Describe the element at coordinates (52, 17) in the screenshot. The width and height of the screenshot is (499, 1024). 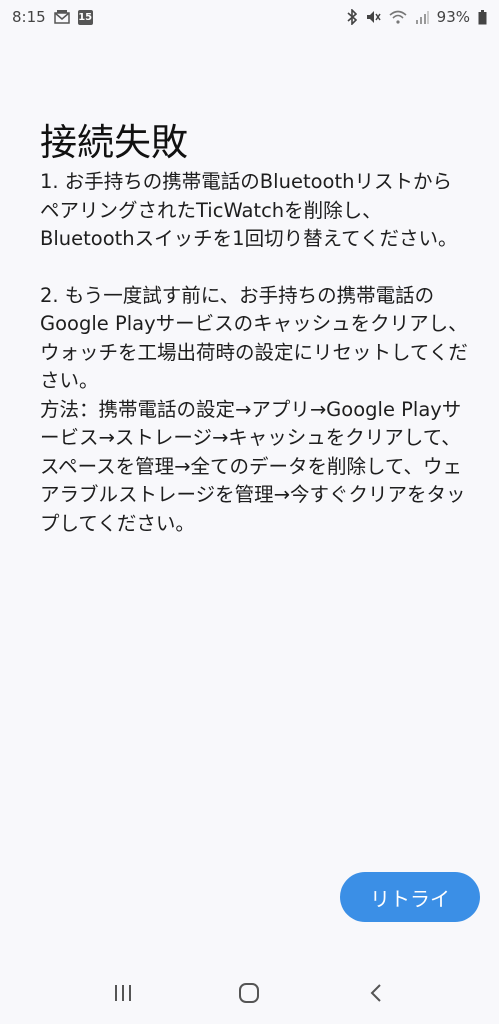
I see `status-left: 8:15 15` at that location.